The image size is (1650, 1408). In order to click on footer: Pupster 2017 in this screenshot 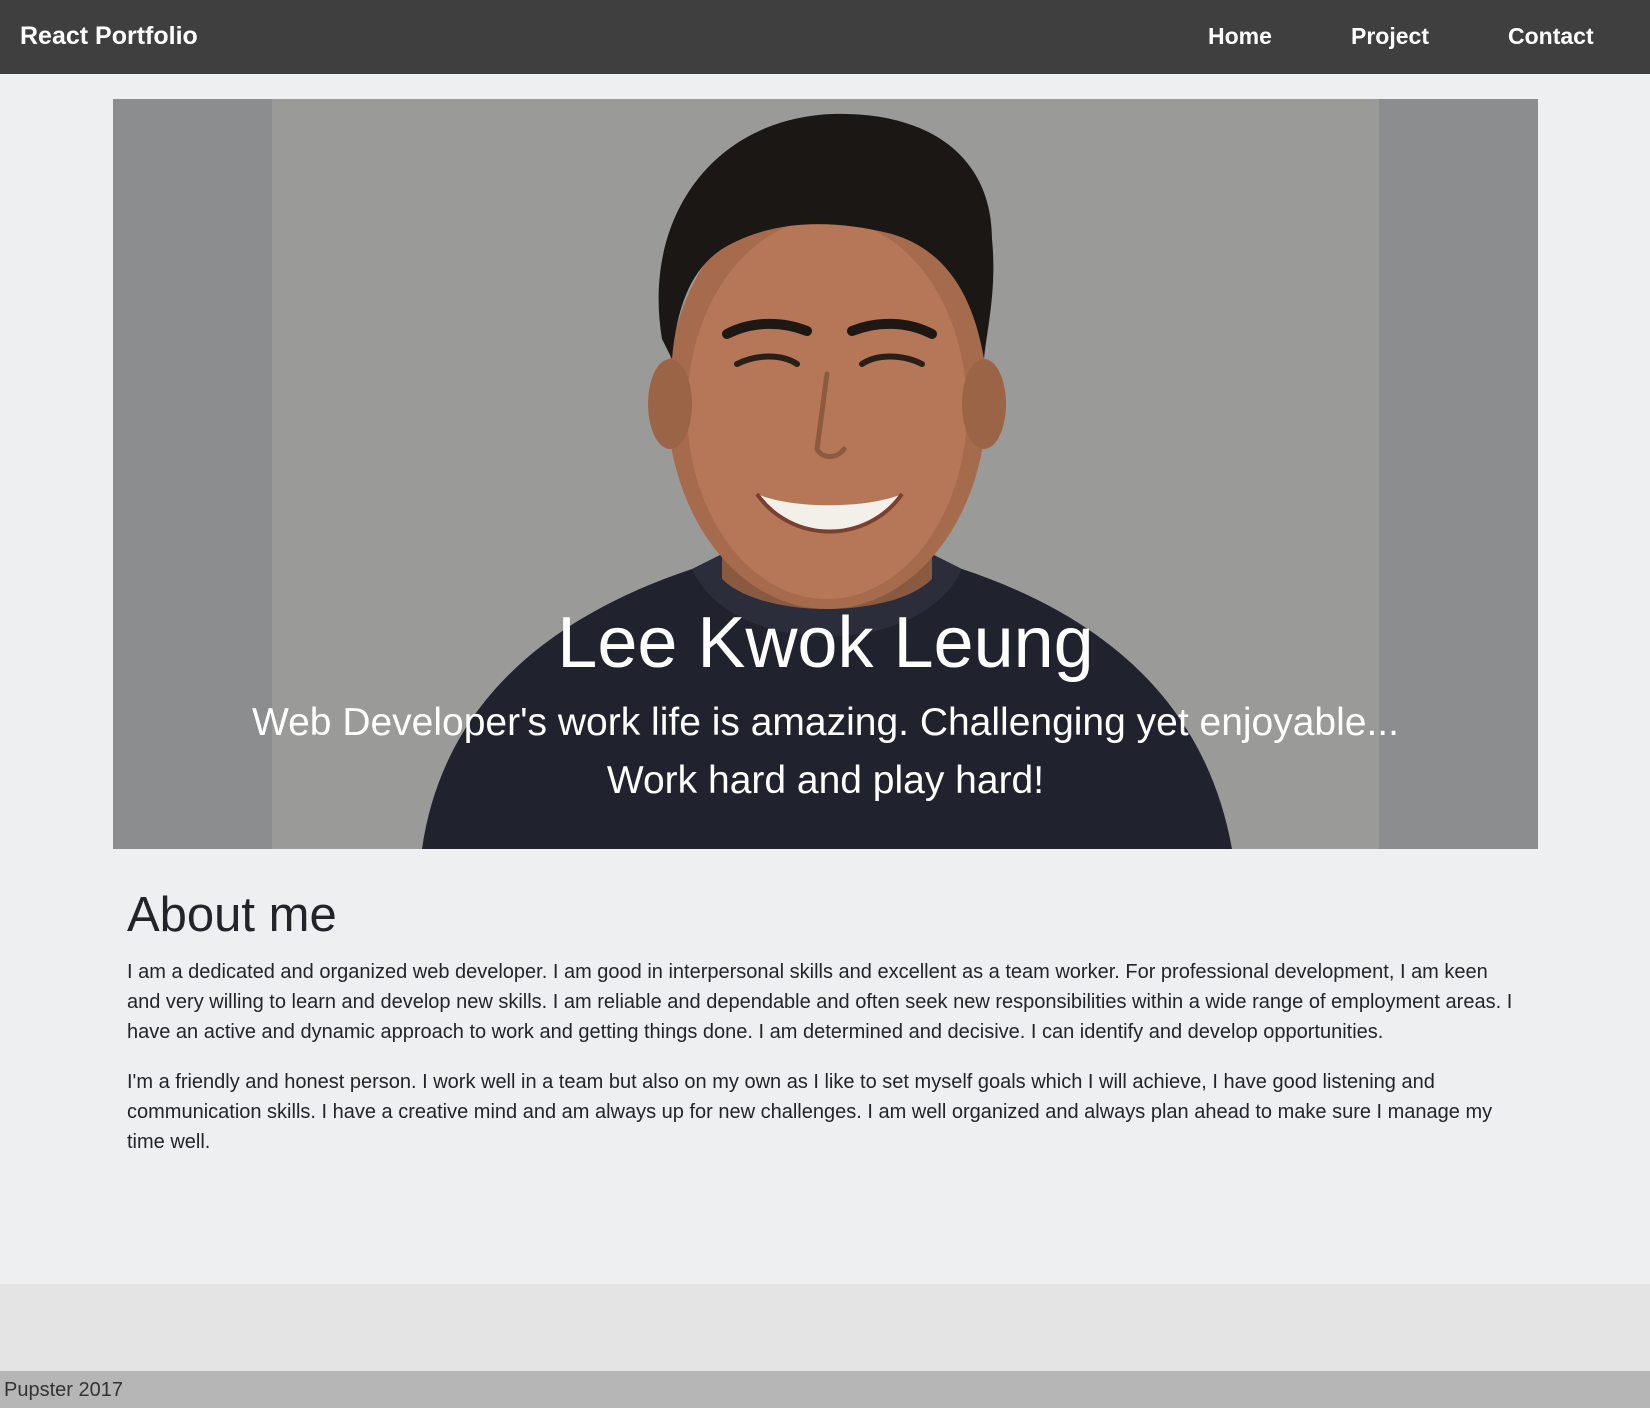, I will do `click(825, 1389)`.